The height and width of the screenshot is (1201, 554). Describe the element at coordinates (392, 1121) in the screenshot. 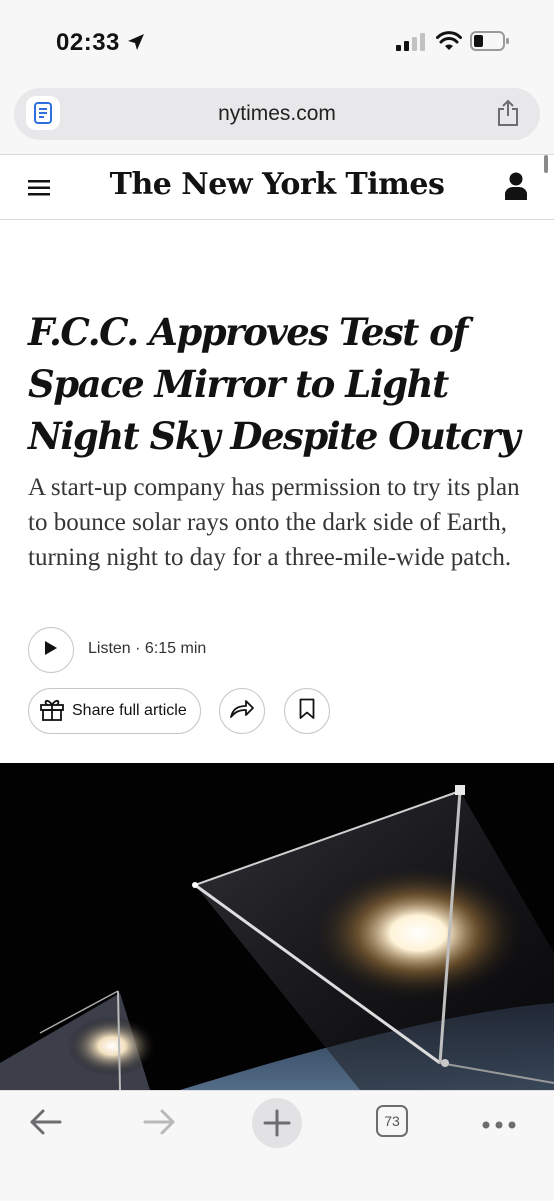

I see `tab-count-button: 73` at that location.